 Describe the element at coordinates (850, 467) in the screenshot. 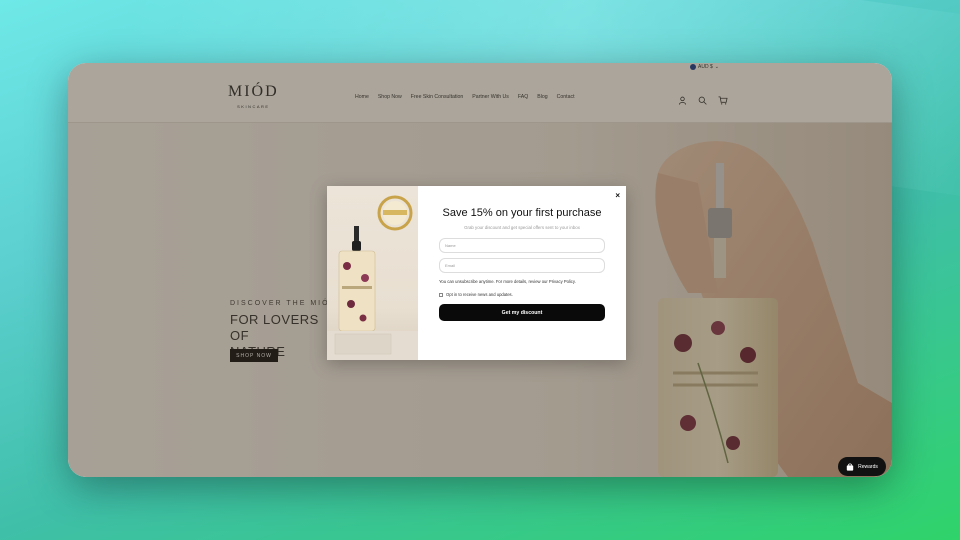

I see `gift-bag-icon` at that location.